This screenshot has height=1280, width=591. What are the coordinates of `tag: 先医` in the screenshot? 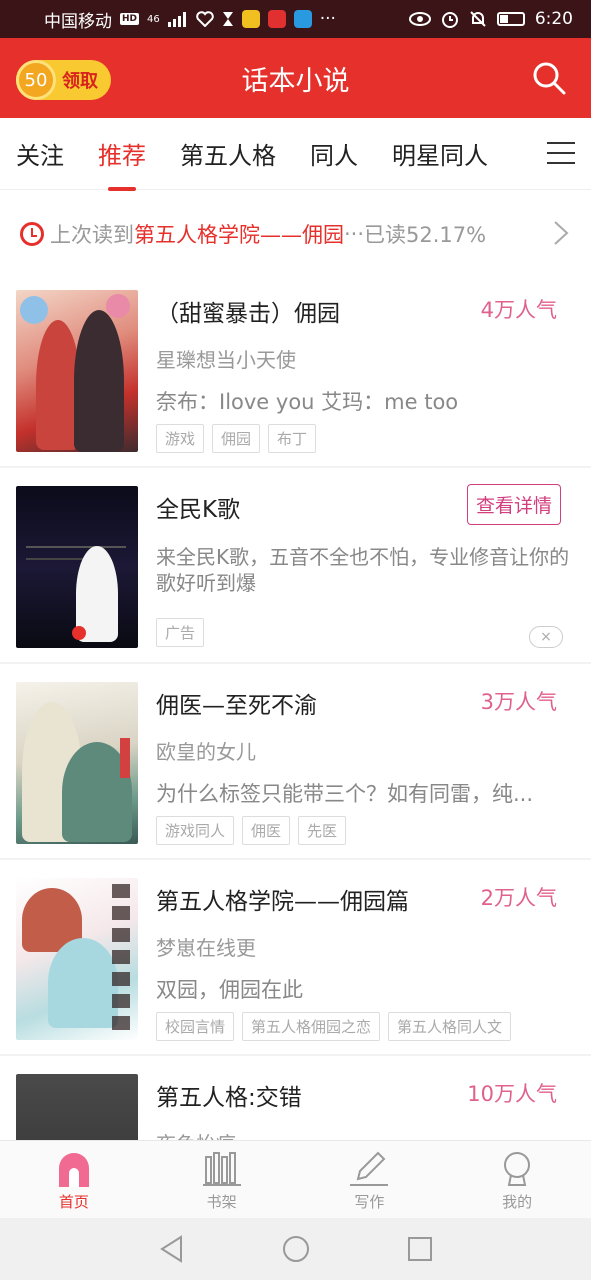 It's located at (322, 830).